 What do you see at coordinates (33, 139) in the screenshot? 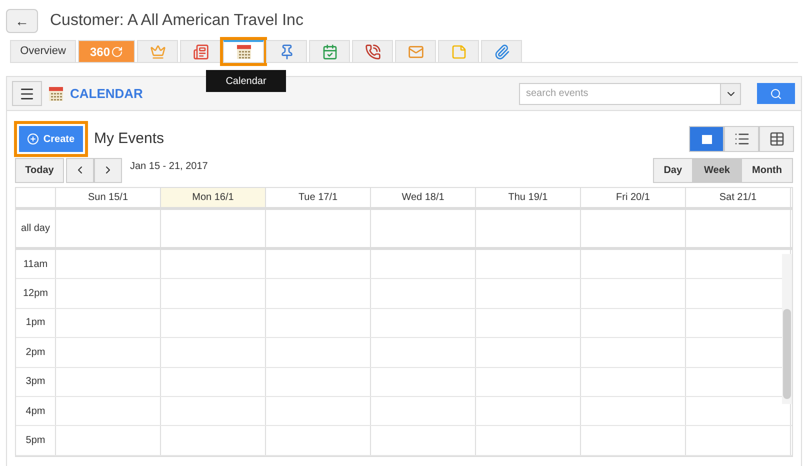
I see `plus-icon` at bounding box center [33, 139].